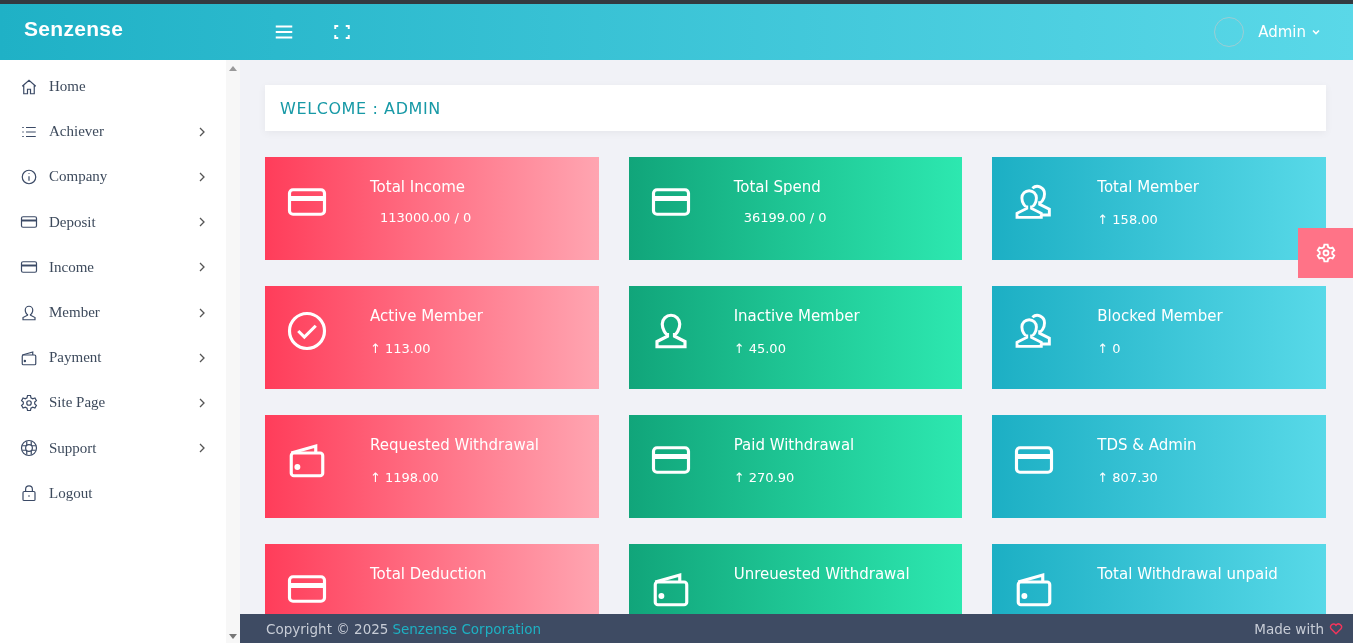  I want to click on sidebar-item: Company, so click(113, 177).